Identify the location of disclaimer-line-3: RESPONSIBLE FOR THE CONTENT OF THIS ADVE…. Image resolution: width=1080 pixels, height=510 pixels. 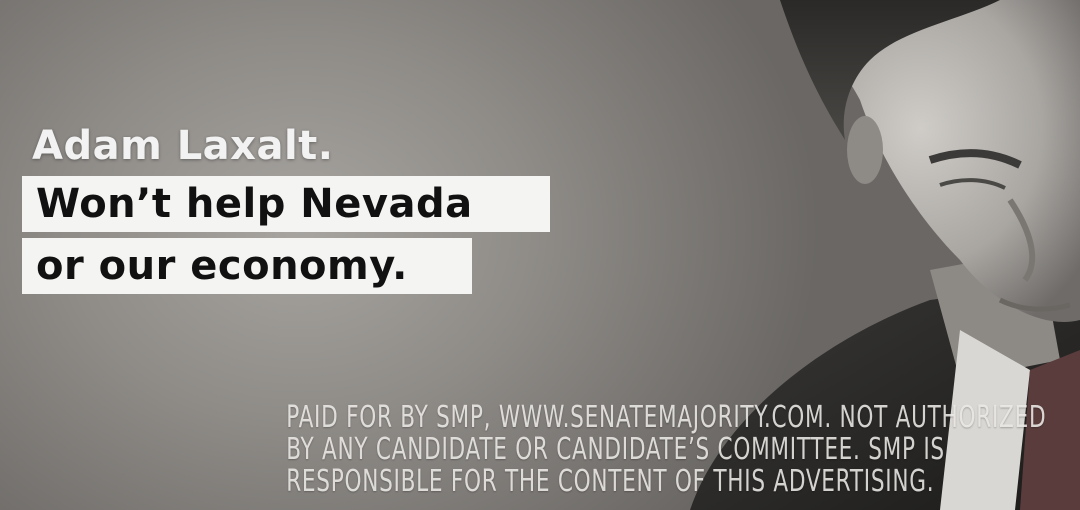
(610, 481).